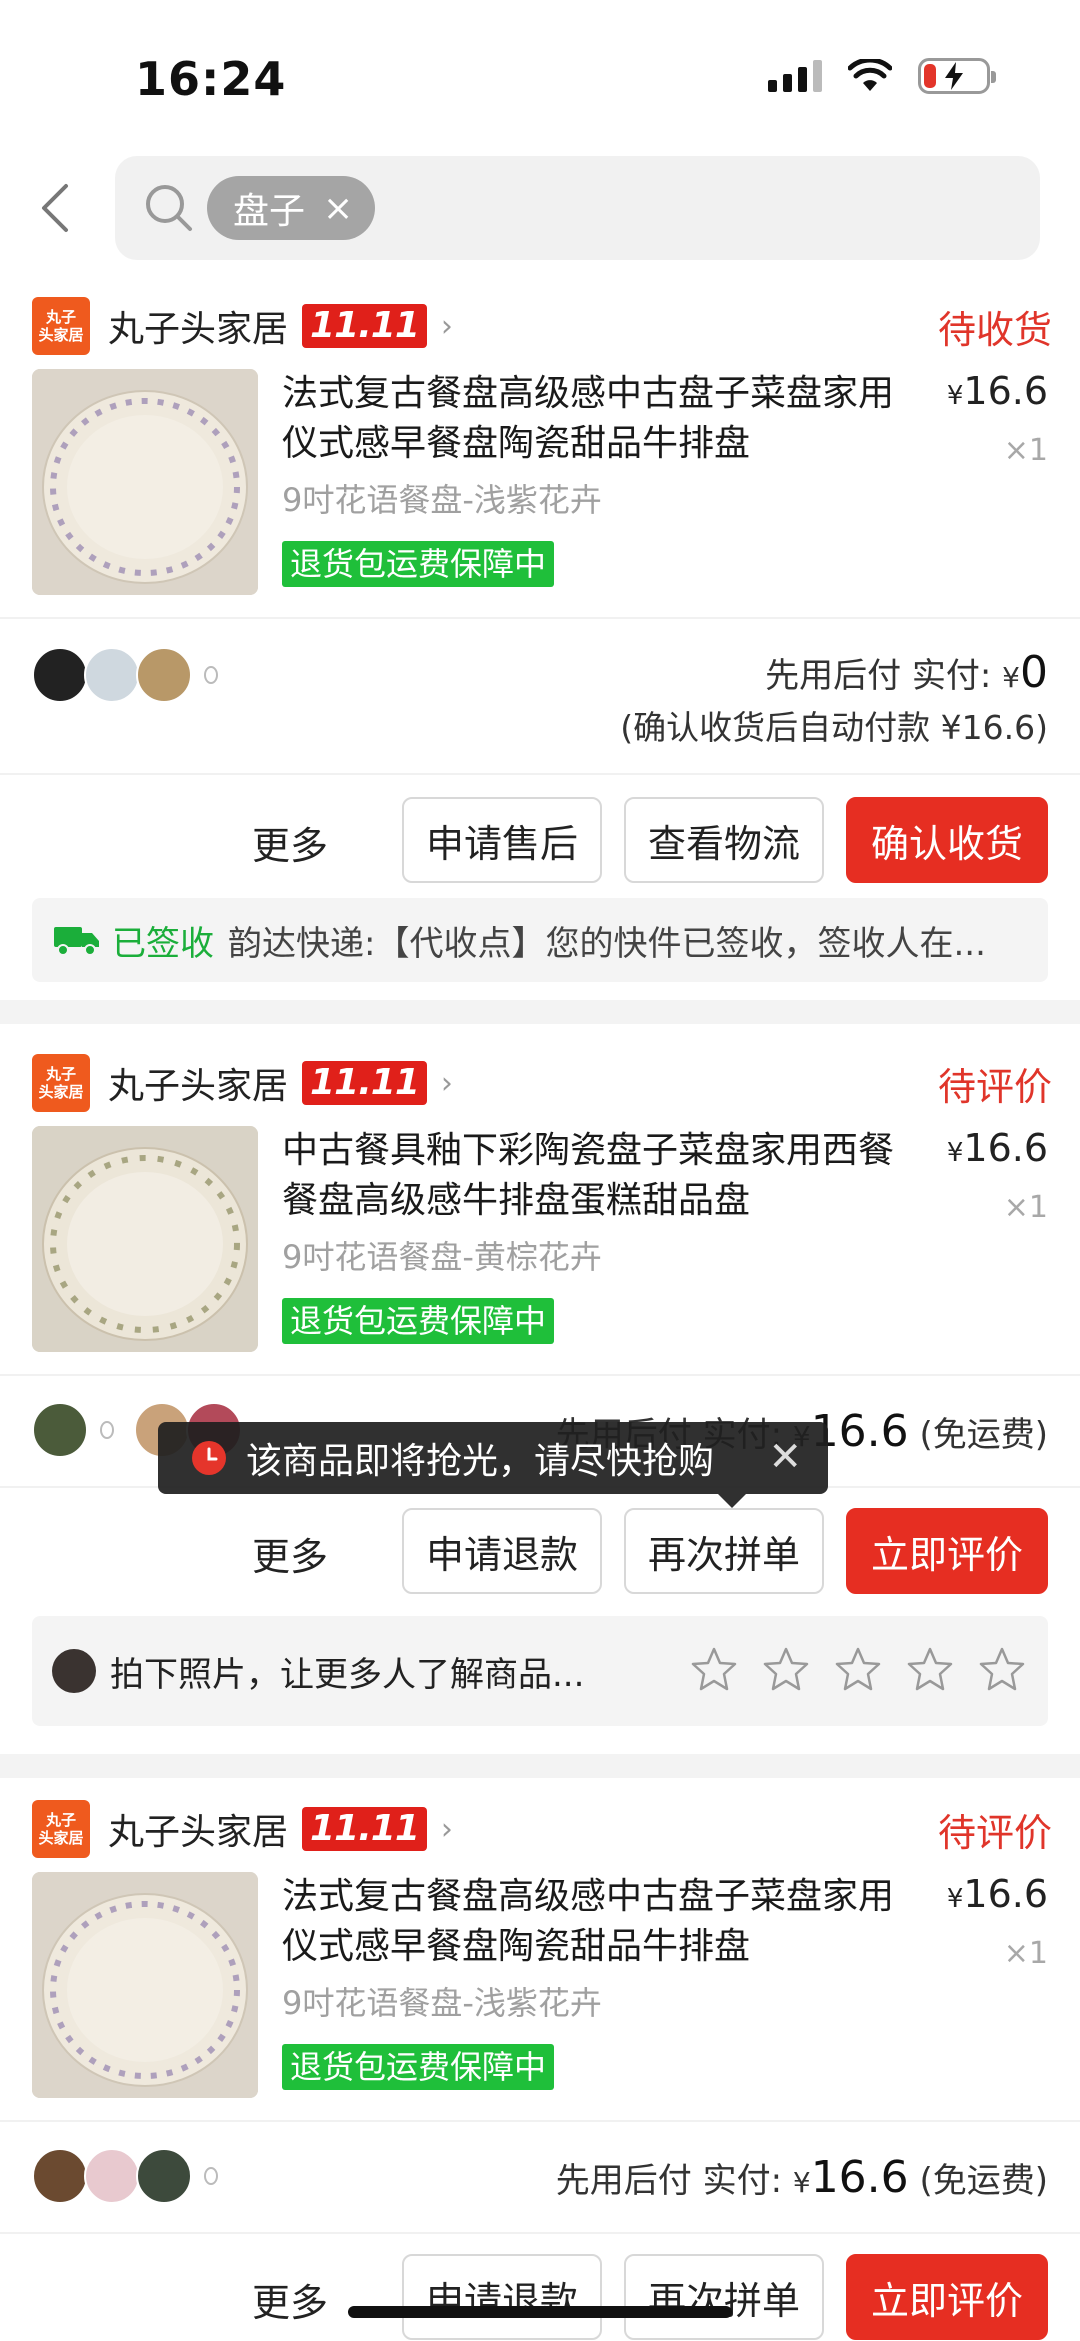 The width and height of the screenshot is (1080, 2341). I want to click on wifi-icon, so click(870, 75).